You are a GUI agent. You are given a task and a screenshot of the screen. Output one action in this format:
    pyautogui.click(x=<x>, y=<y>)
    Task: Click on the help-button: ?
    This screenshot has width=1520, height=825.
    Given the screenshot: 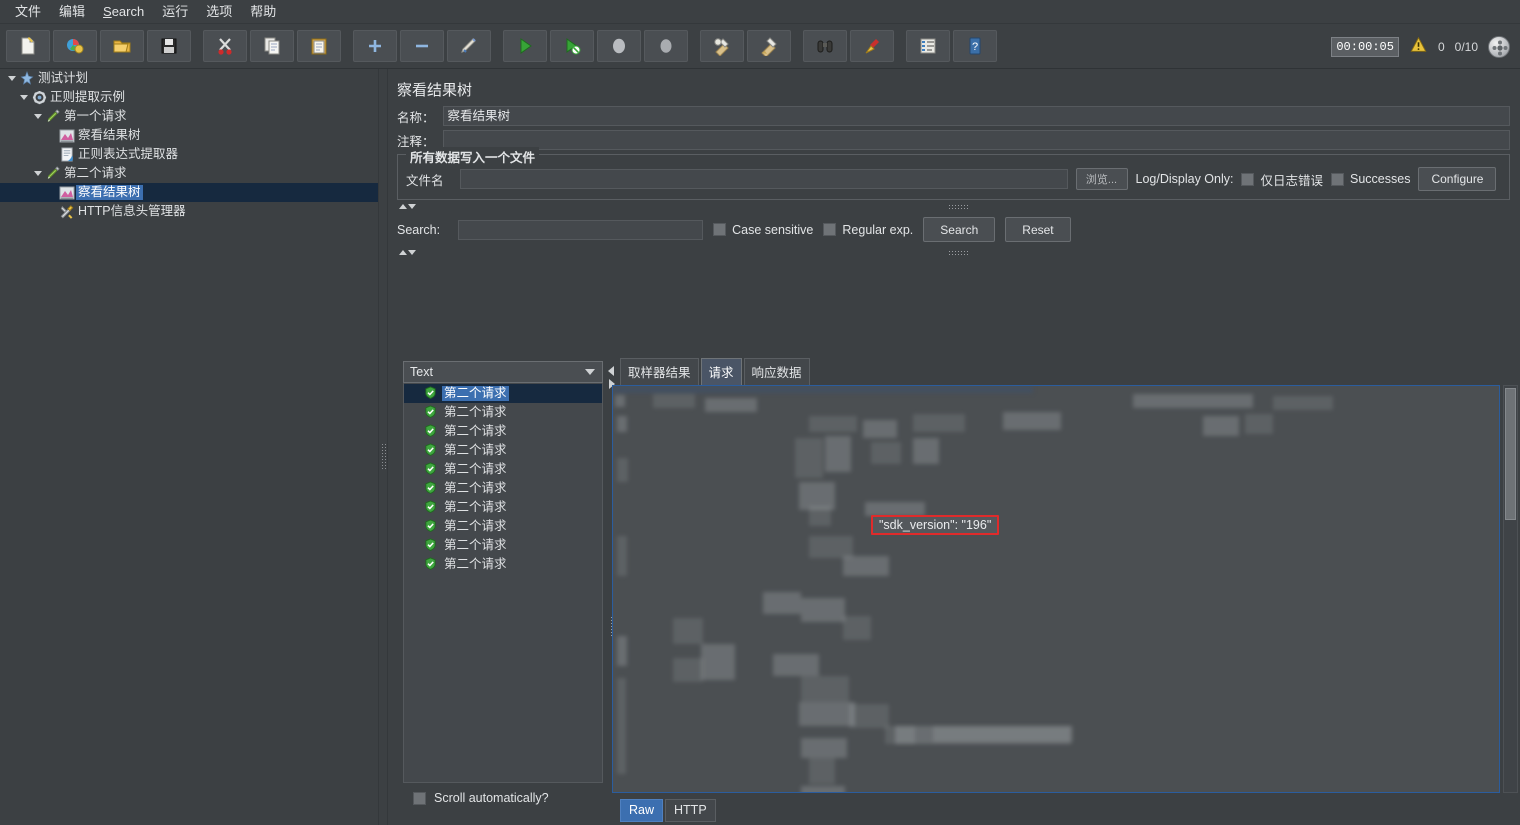 What is the action you would take?
    pyautogui.click(x=975, y=46)
    